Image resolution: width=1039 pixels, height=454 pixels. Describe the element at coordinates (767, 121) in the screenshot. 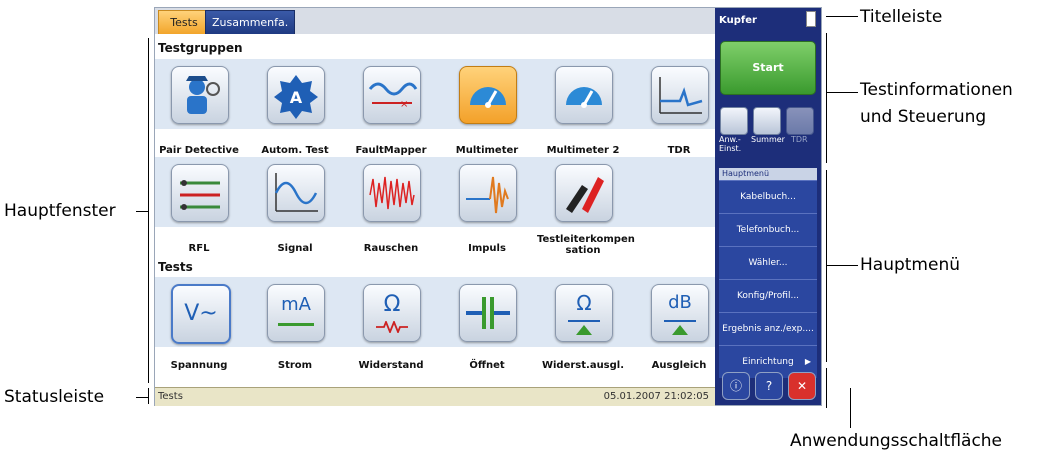

I see `speaker-icon` at that location.